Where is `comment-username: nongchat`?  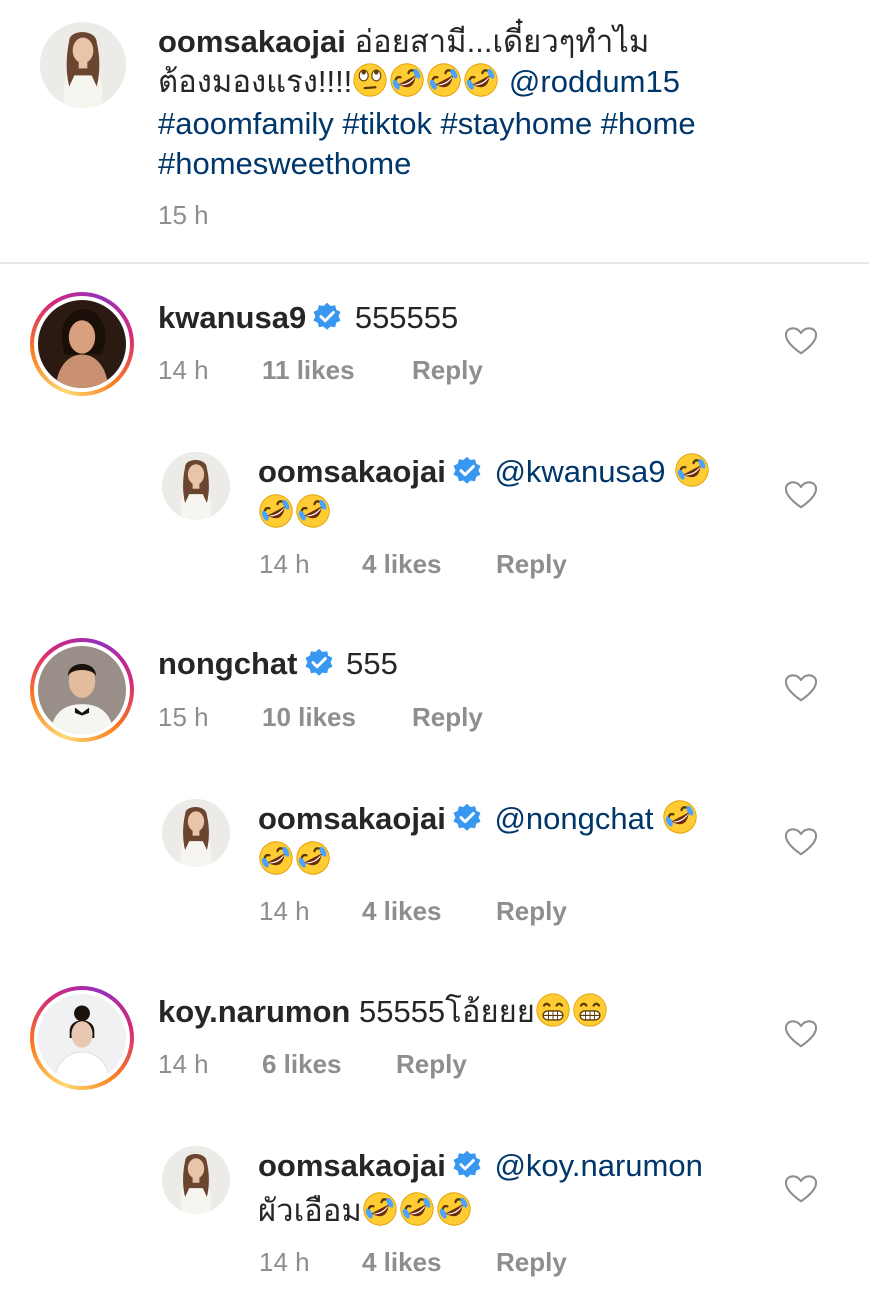
comment-username: nongchat is located at coordinates (228, 663).